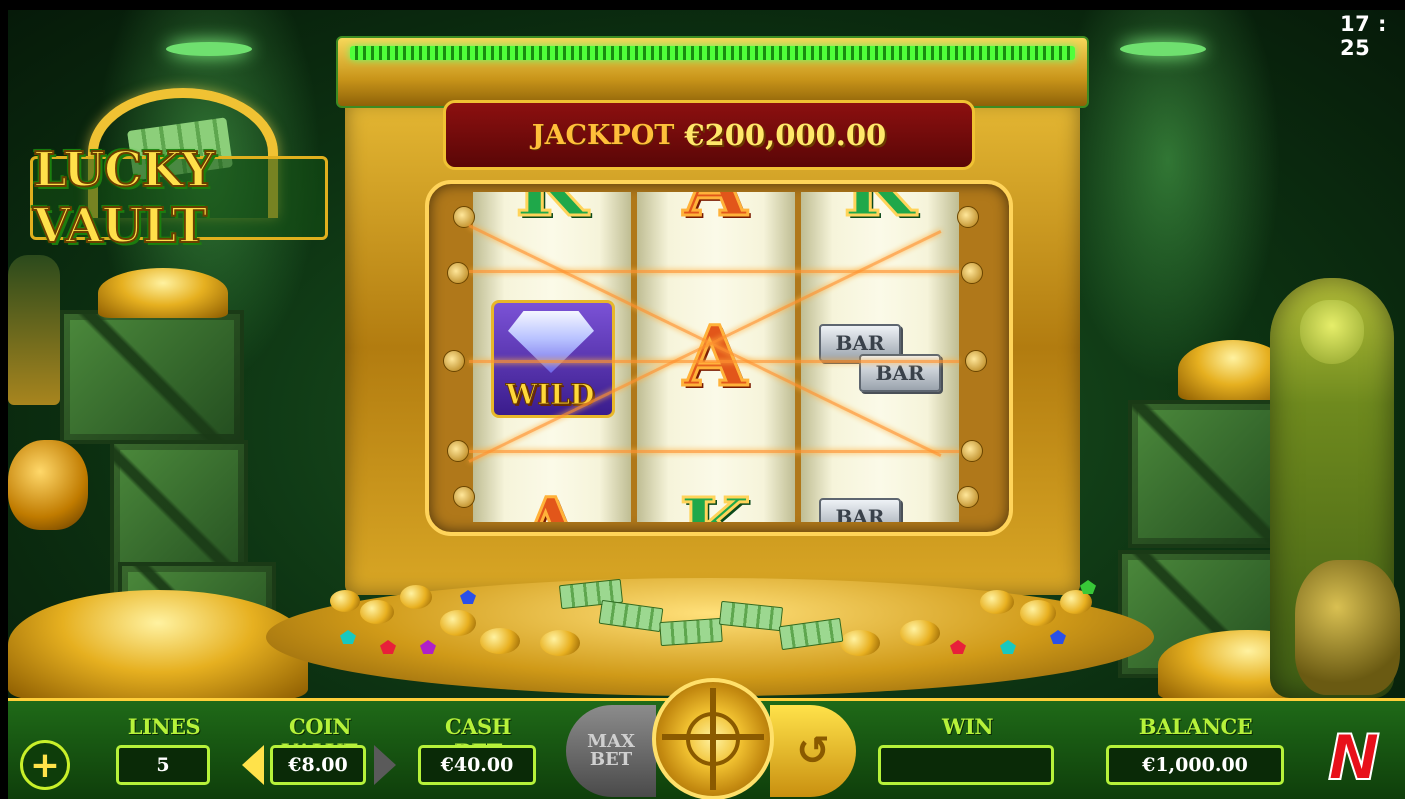 The width and height of the screenshot is (1405, 799). I want to click on plus-button: +, so click(45, 765).